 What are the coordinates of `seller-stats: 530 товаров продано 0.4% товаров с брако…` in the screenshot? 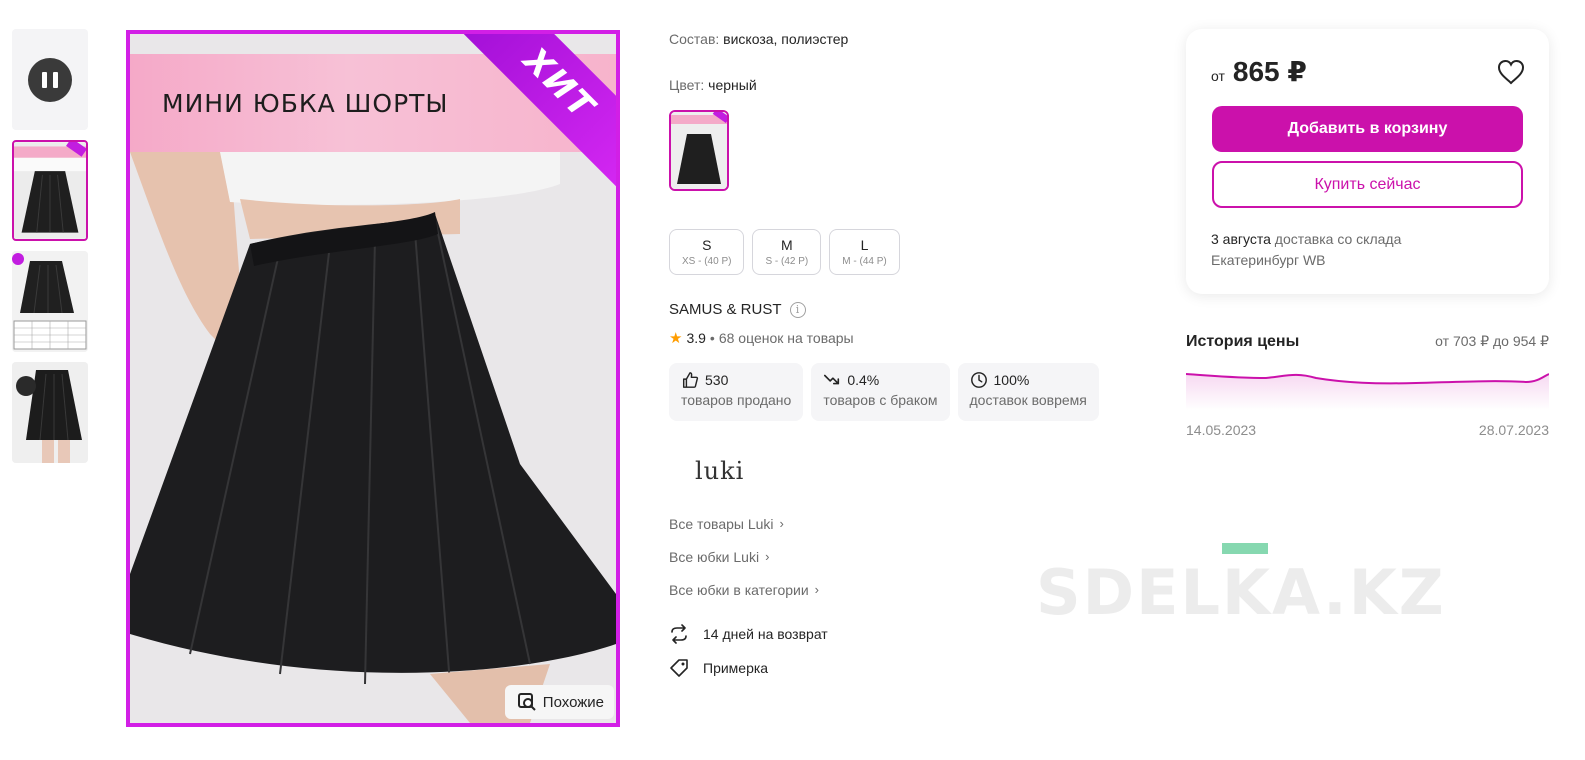 It's located at (884, 392).